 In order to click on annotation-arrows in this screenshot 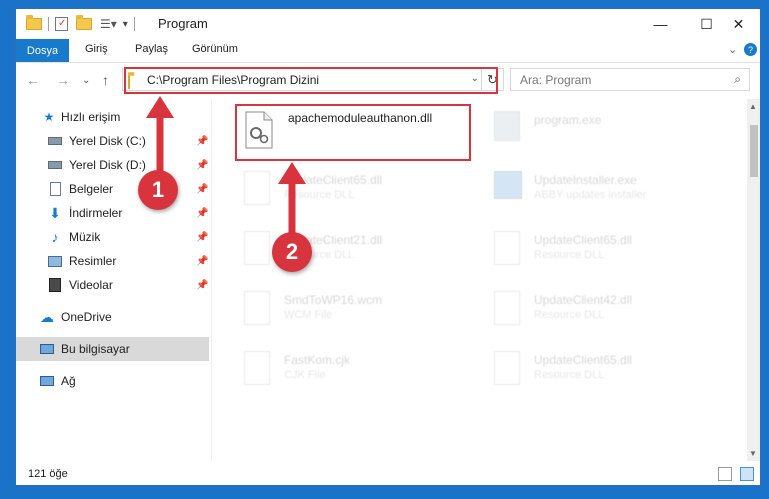, I will do `click(226, 168)`.